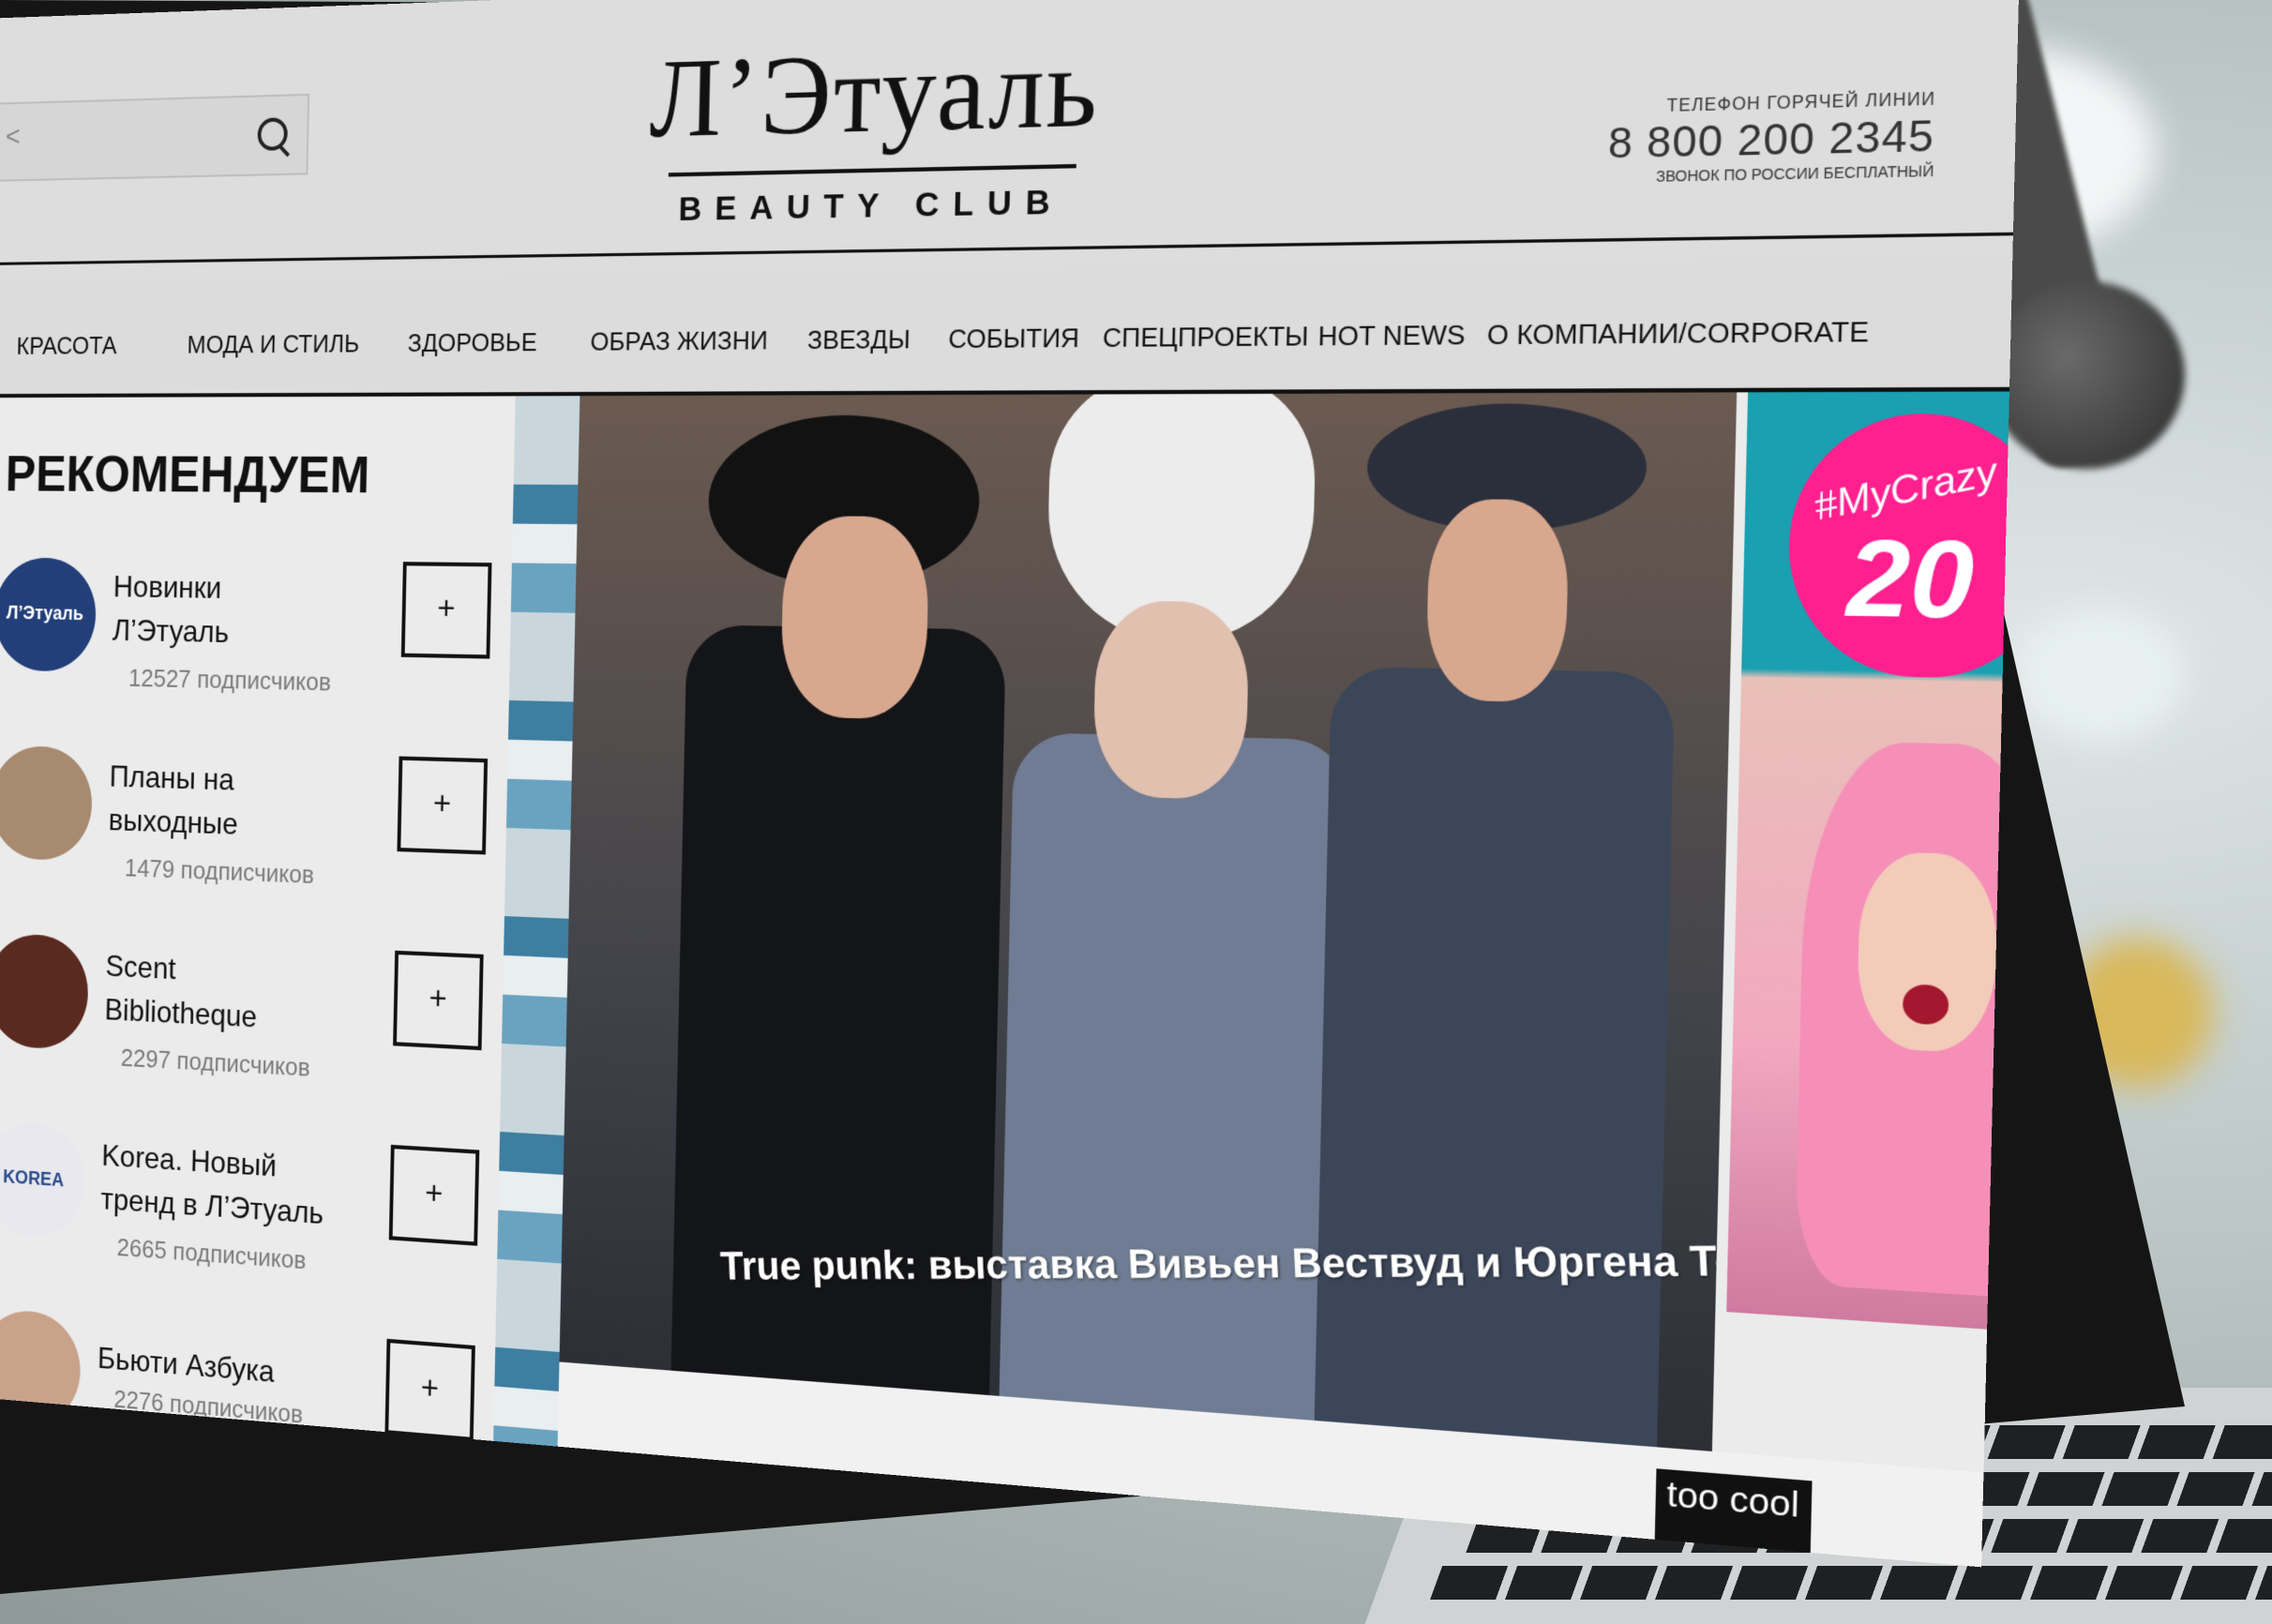 The image size is (2272, 1624). What do you see at coordinates (874, 206) in the screenshot?
I see `logo-subtitle: BEAUTY CLUB` at bounding box center [874, 206].